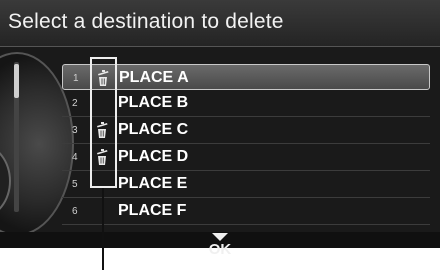 The width and height of the screenshot is (440, 270). What do you see at coordinates (220, 237) in the screenshot?
I see `down-arrow-icon` at bounding box center [220, 237].